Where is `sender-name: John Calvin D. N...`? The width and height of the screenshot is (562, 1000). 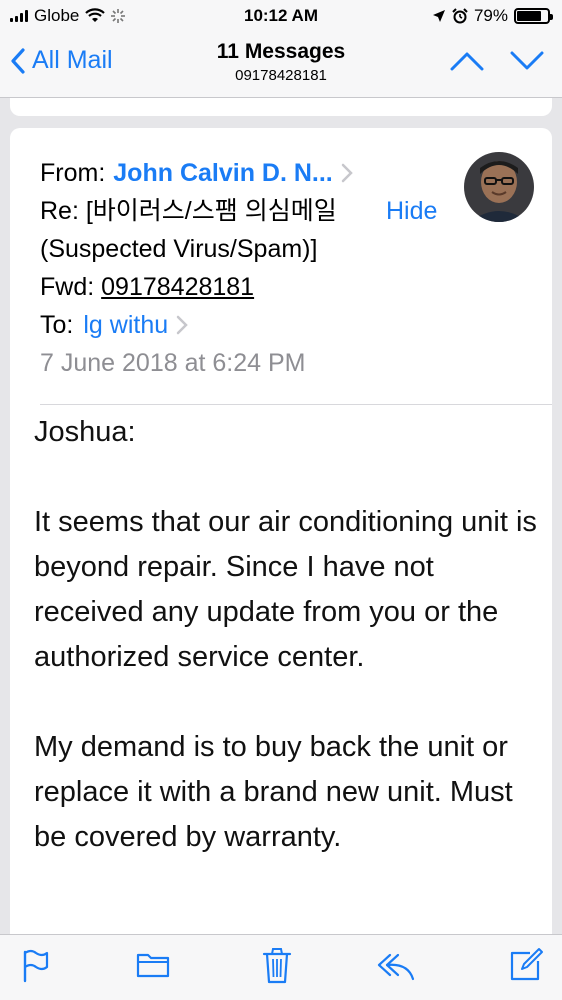
sender-name: John Calvin D. N... is located at coordinates (222, 173).